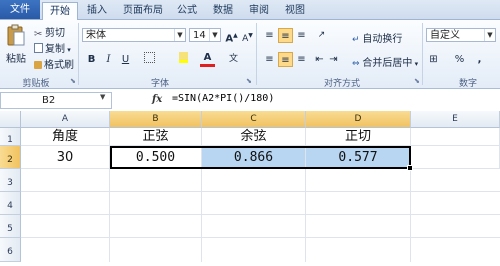  Describe the element at coordinates (156, 137) in the screenshot. I see `cell-b1: 正弦` at that location.